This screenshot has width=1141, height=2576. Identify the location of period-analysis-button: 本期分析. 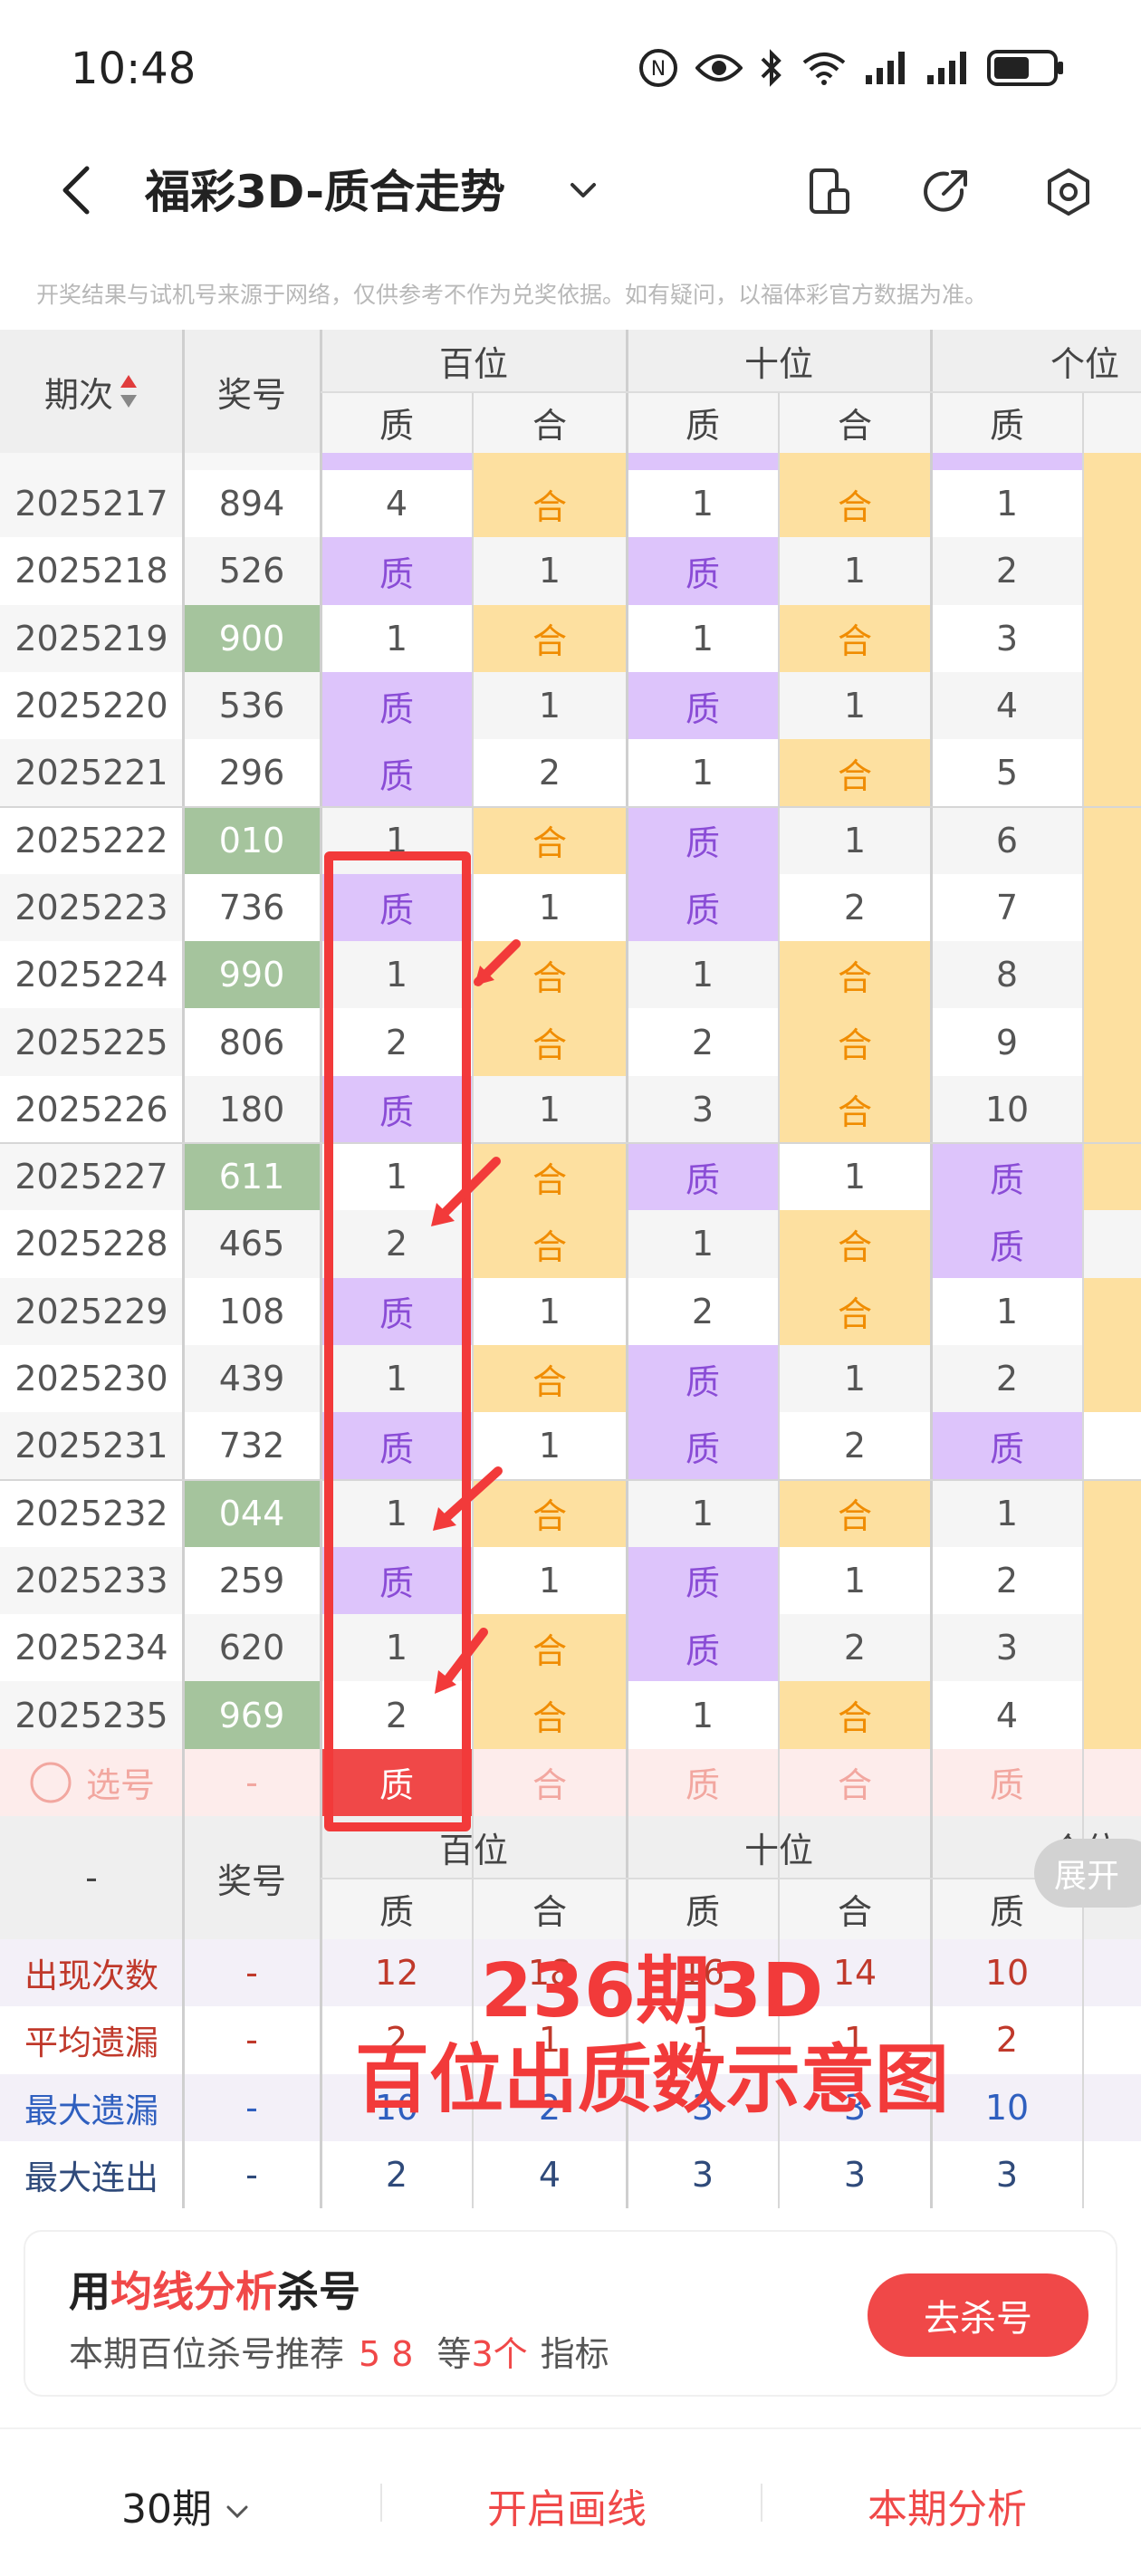
(948, 2505).